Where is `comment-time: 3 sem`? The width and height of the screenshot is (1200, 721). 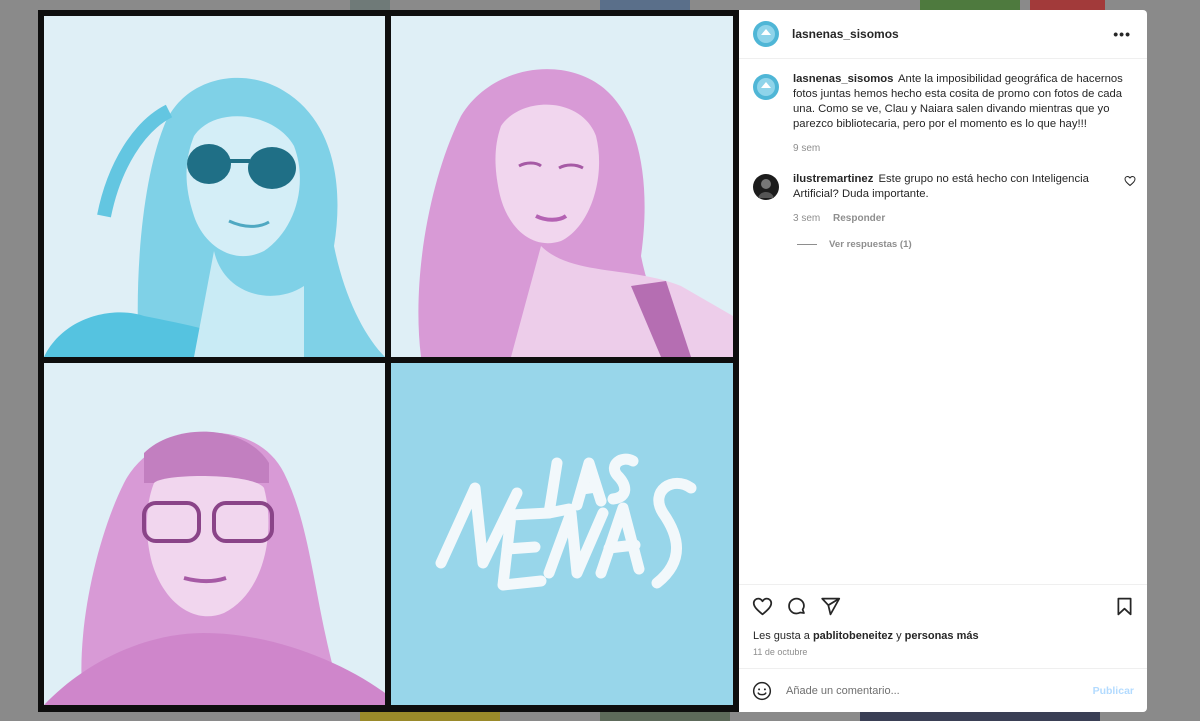 comment-time: 3 sem is located at coordinates (806, 218).